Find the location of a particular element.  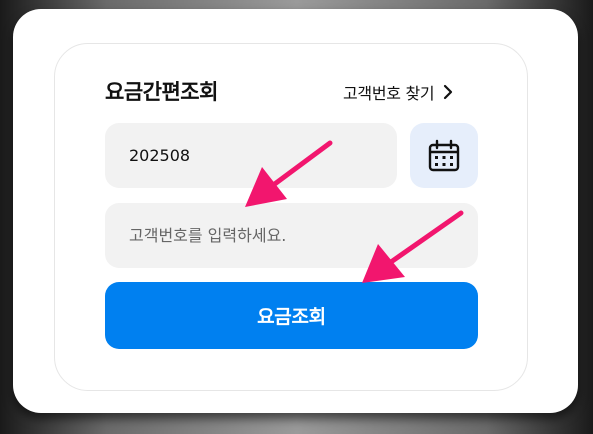

chevron-right-icon is located at coordinates (448, 92).